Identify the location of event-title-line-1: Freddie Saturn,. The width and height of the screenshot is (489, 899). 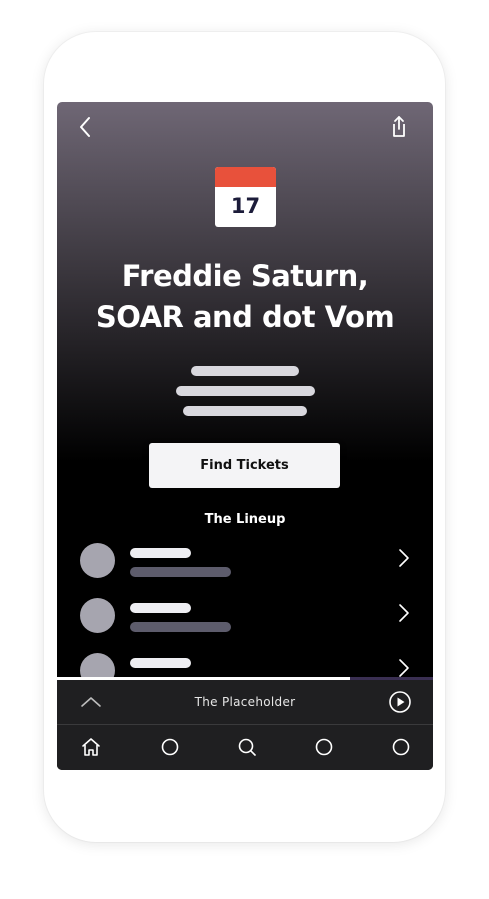
(245, 276).